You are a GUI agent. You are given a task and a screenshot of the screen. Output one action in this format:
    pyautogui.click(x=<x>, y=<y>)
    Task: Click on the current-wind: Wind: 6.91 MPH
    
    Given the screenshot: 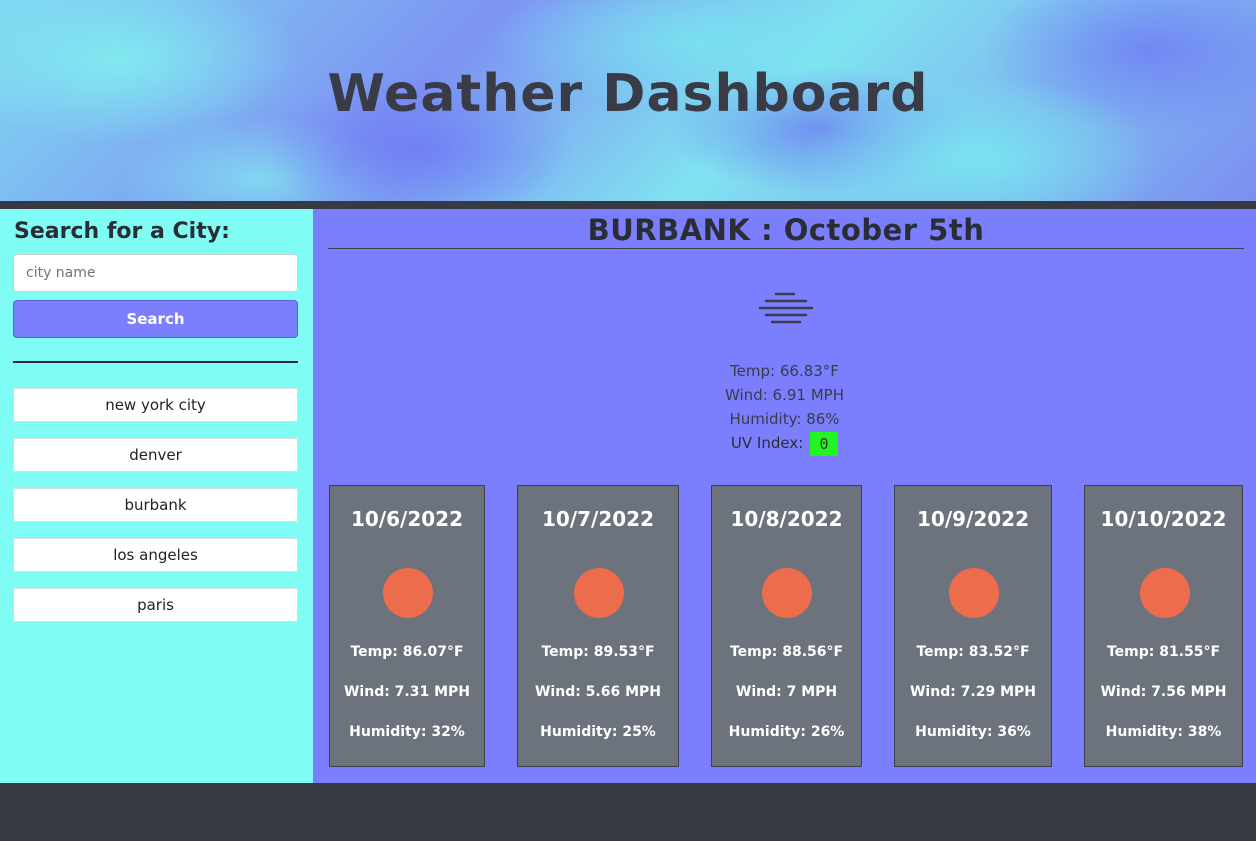 What is the action you would take?
    pyautogui.click(x=784, y=395)
    